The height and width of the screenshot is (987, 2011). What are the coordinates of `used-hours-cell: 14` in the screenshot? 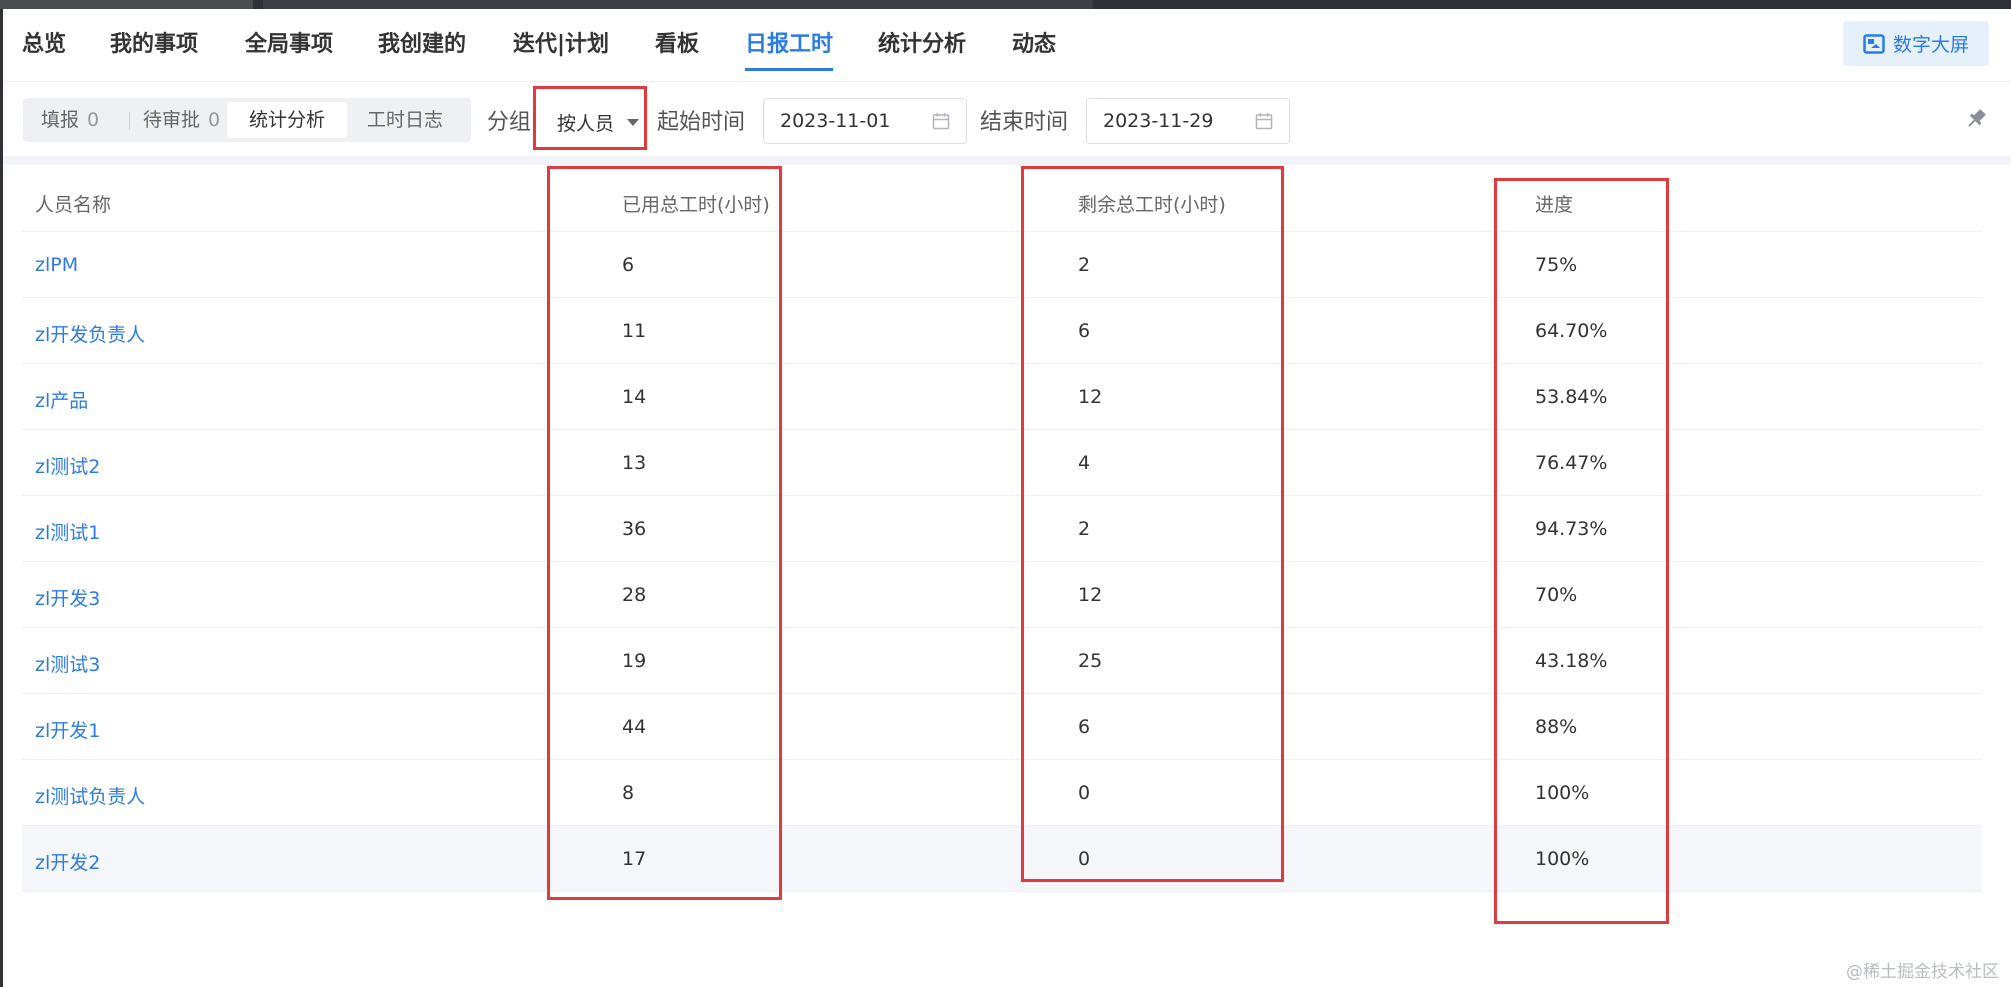 It's located at (634, 397).